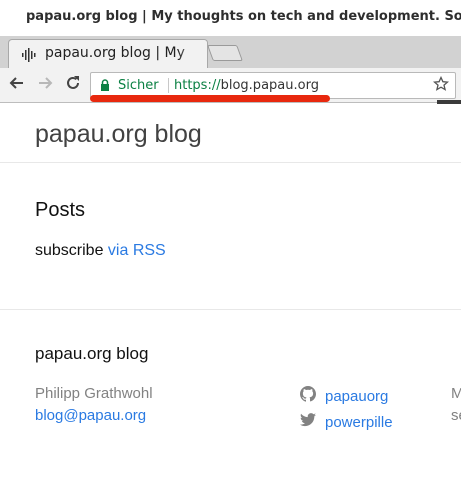 The width and height of the screenshot is (461, 484). I want to click on forward-arrow-icon, so click(45, 85).